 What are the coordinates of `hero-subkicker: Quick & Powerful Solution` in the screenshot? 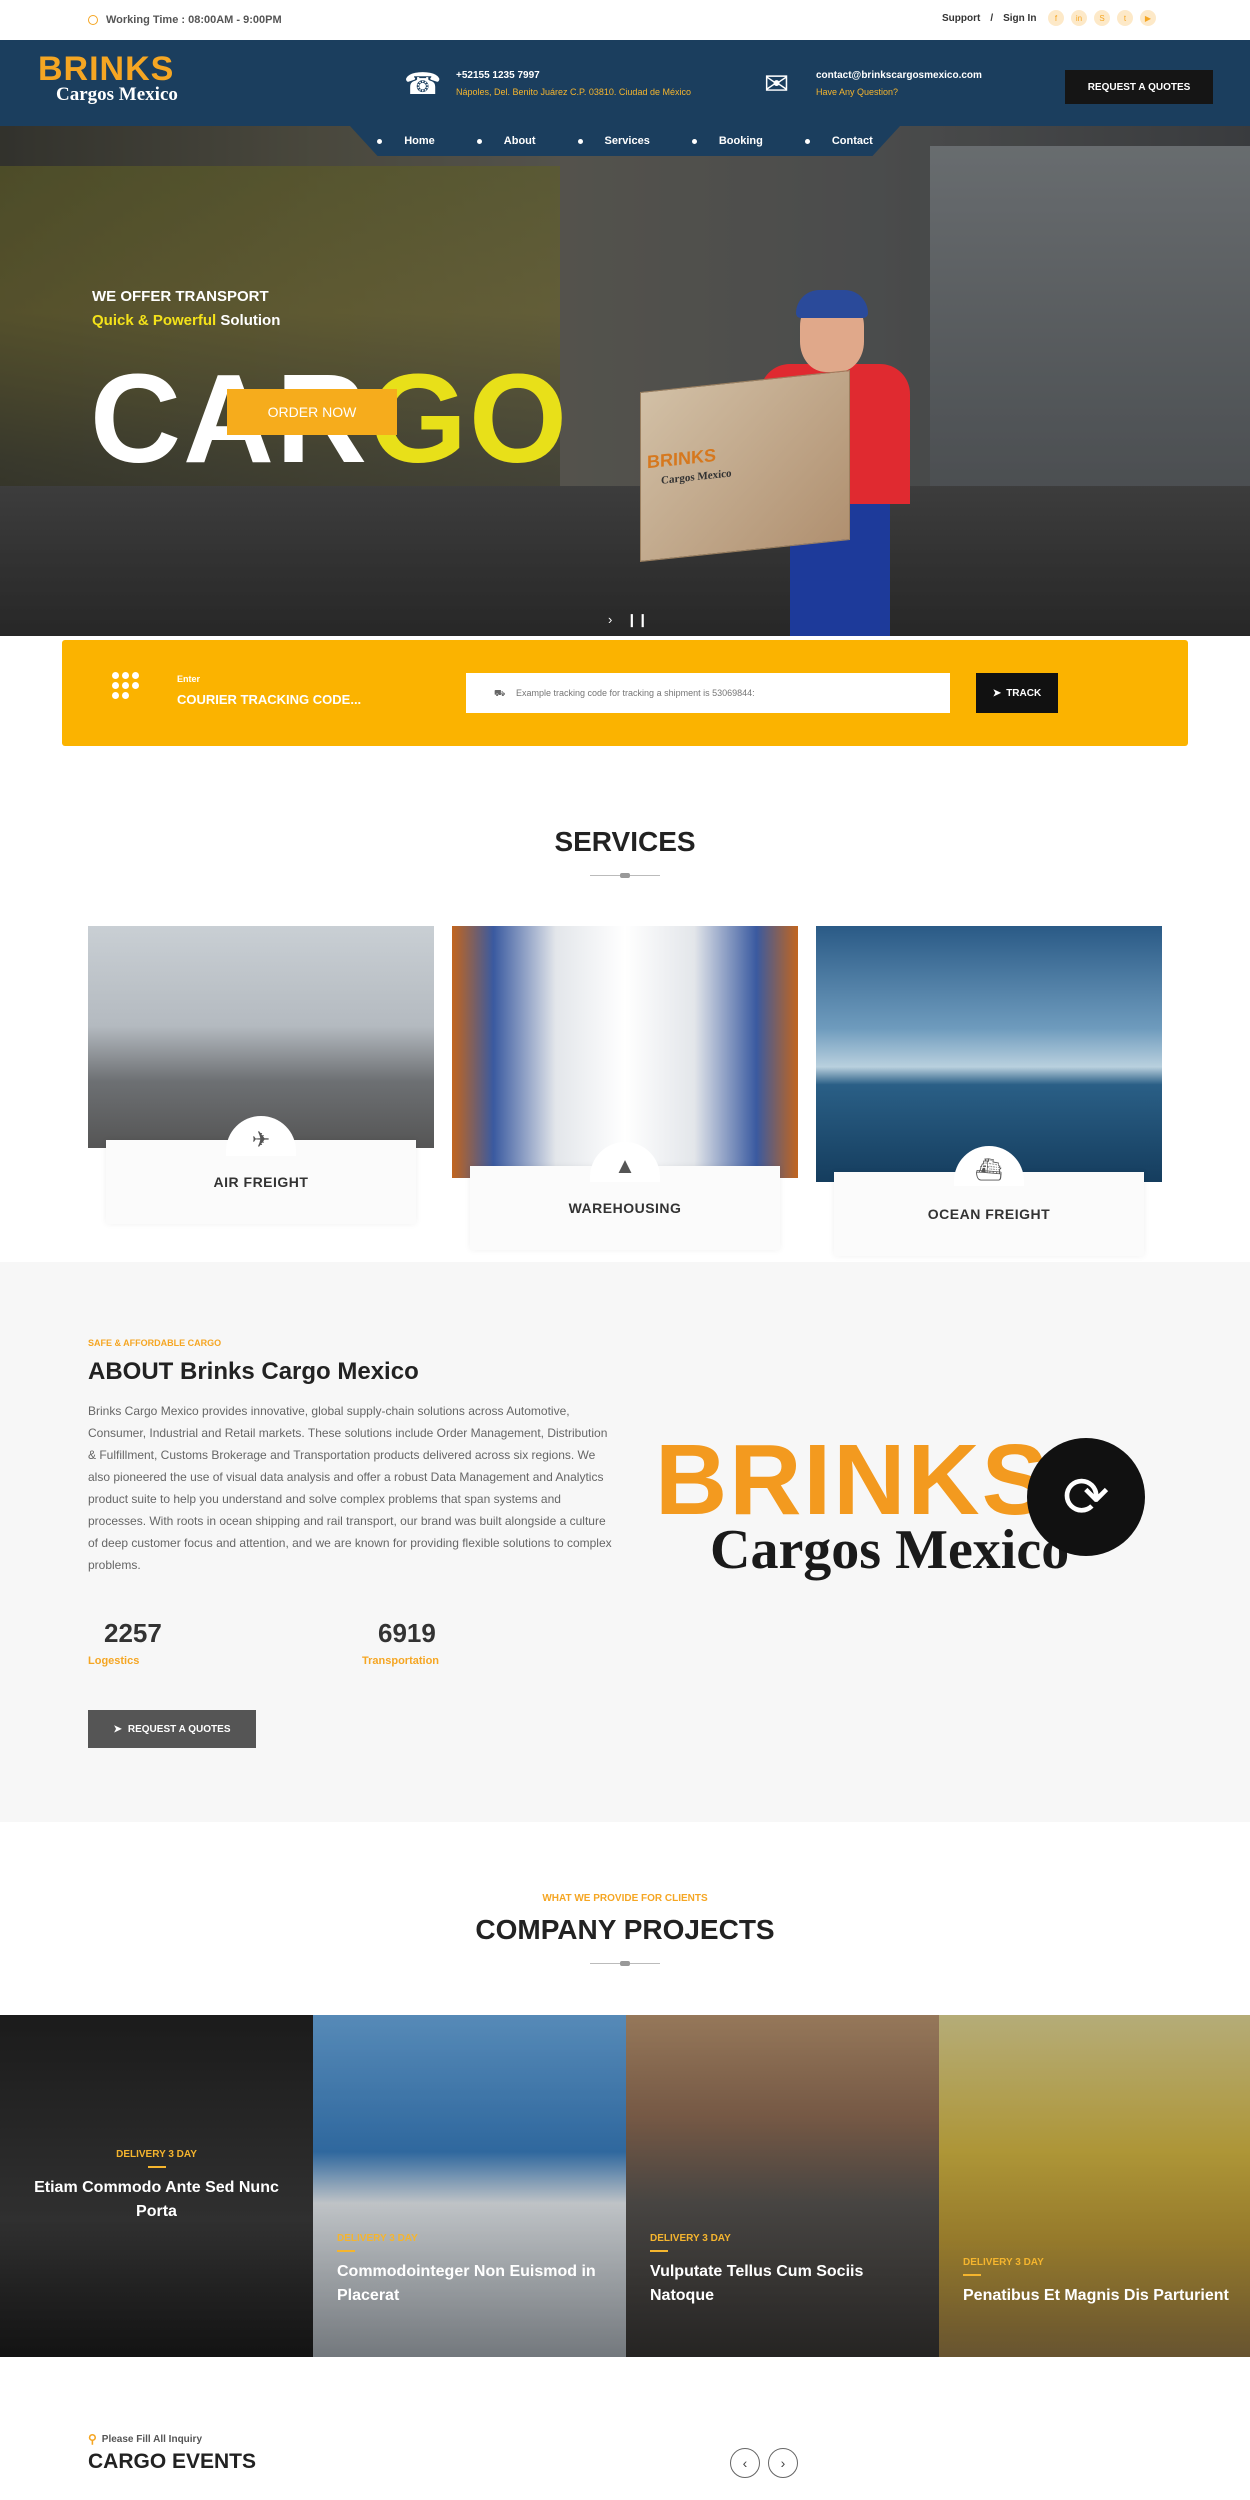 It's located at (186, 320).